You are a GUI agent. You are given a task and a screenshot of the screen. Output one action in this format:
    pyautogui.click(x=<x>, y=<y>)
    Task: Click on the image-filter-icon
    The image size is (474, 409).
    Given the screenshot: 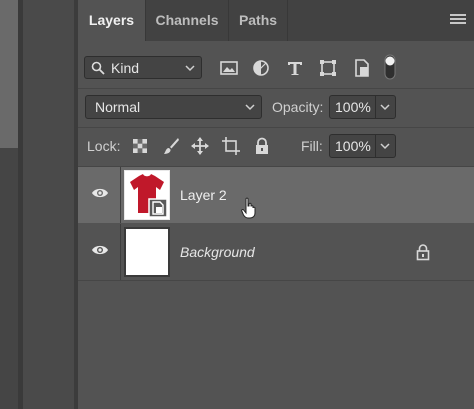 What is the action you would take?
    pyautogui.click(x=229, y=68)
    